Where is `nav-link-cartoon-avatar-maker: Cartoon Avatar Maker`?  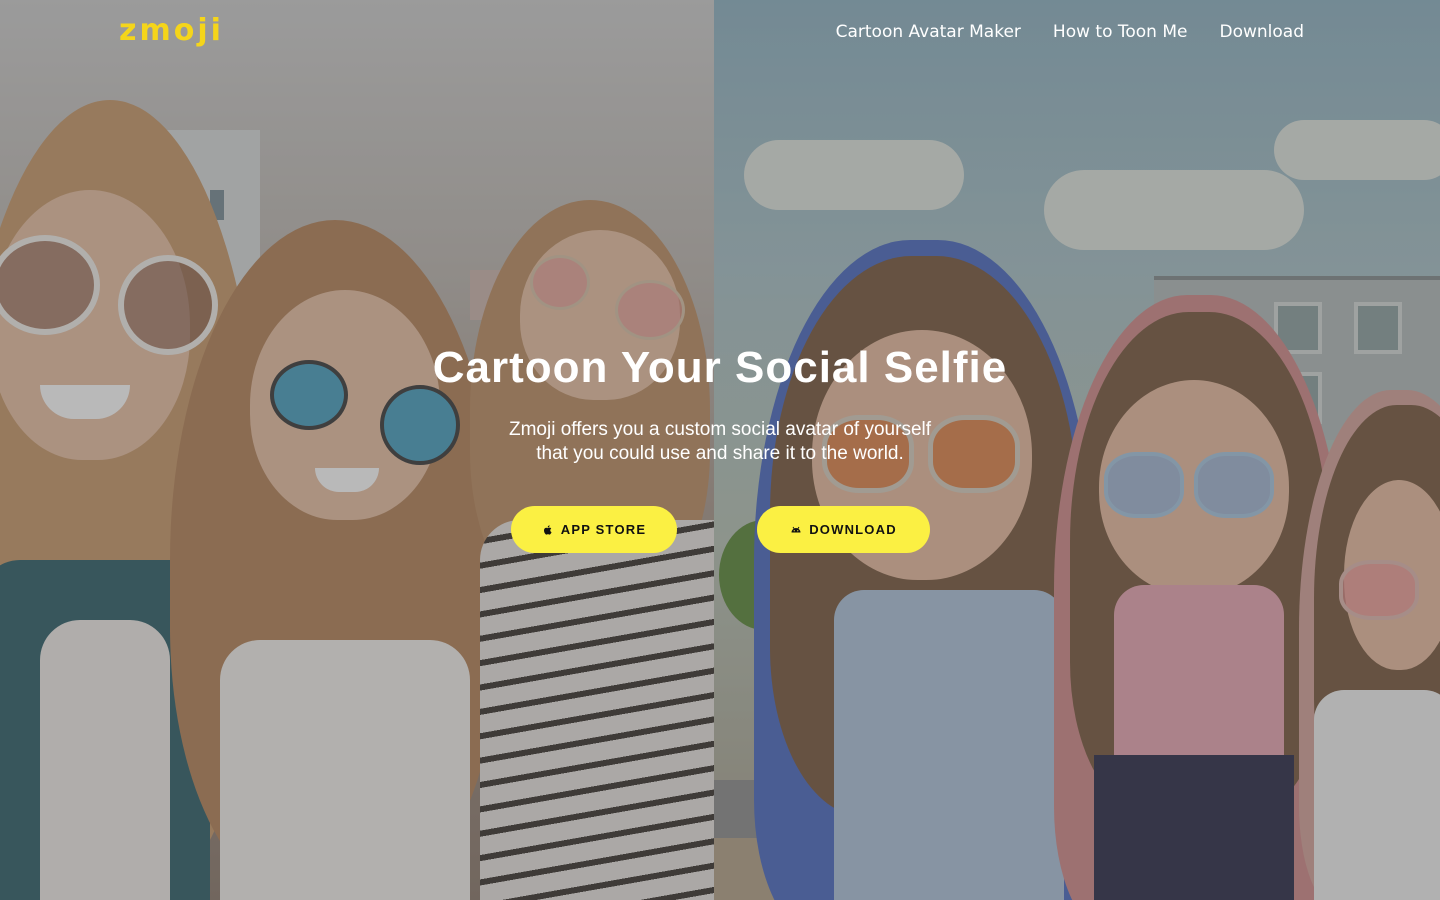 nav-link-cartoon-avatar-maker: Cartoon Avatar Maker is located at coordinates (928, 32).